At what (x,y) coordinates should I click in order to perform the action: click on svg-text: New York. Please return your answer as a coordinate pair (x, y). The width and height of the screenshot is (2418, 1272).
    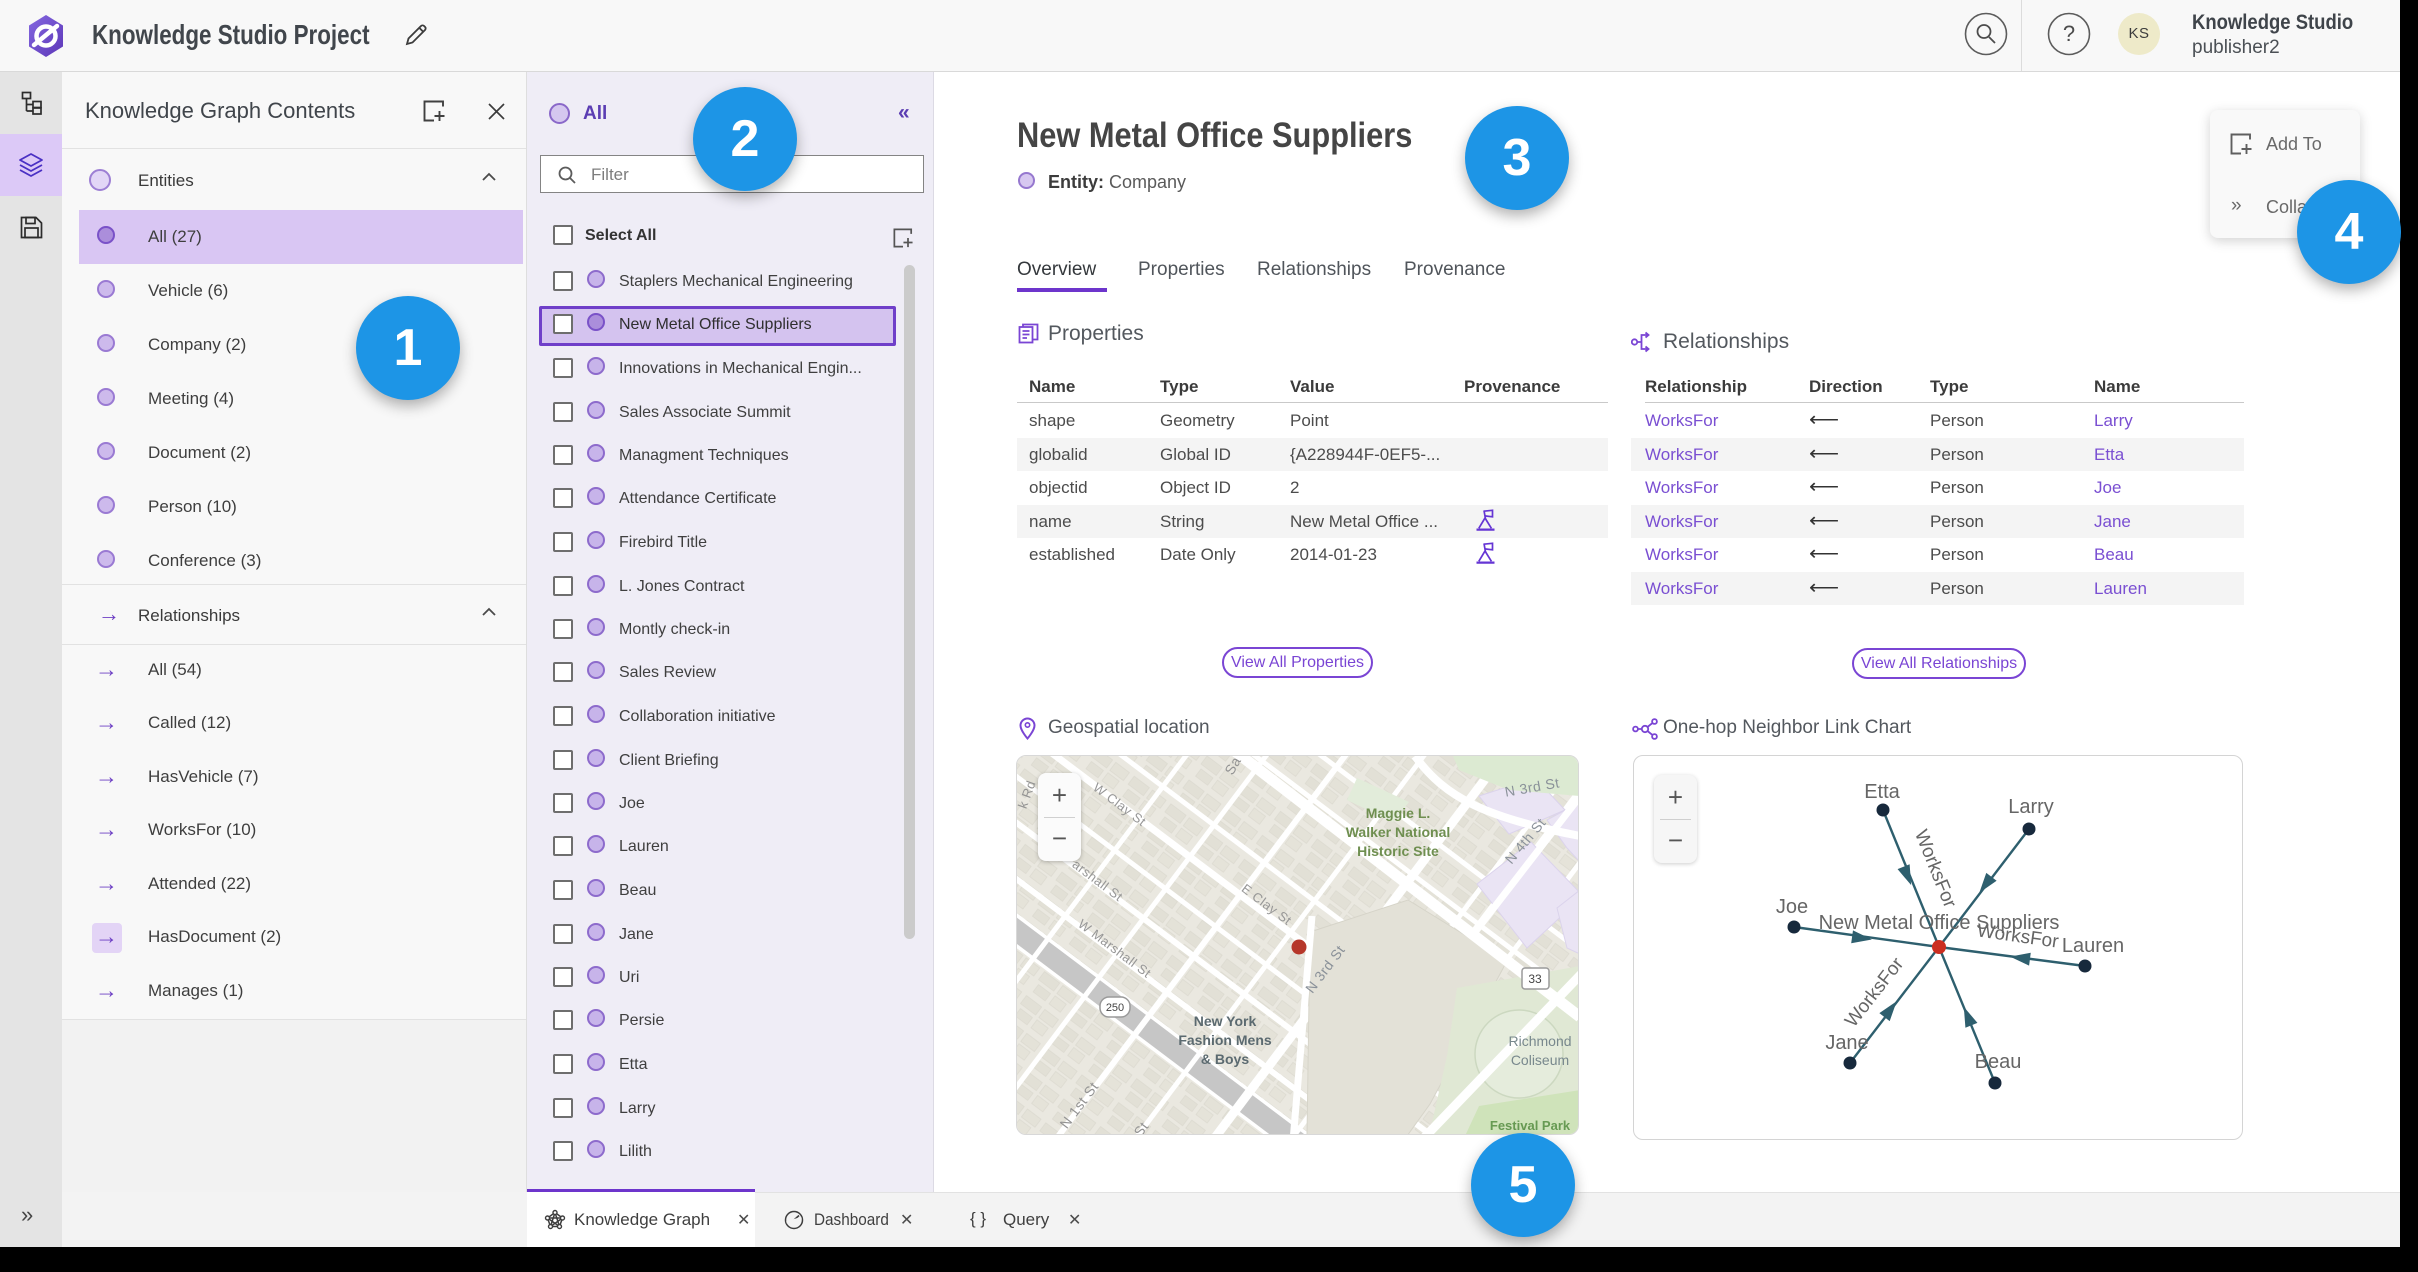
    Looking at the image, I should click on (1225, 1021).